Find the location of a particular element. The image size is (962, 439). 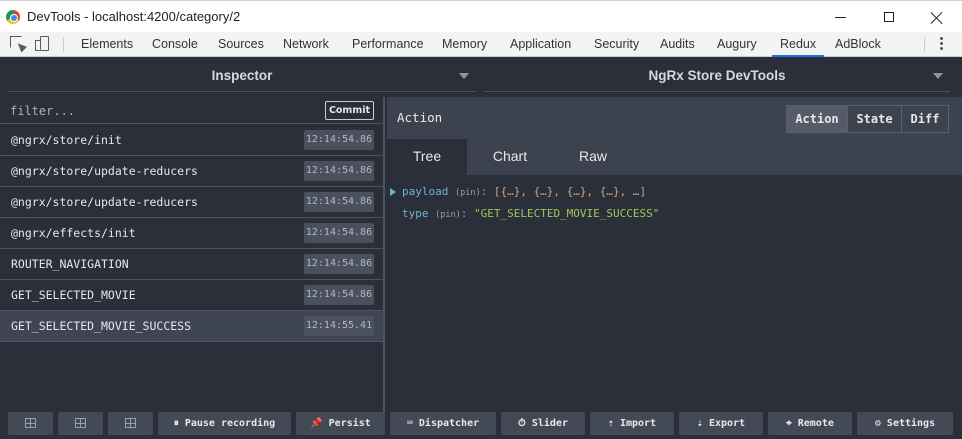

minimize-button is located at coordinates (841, 17).